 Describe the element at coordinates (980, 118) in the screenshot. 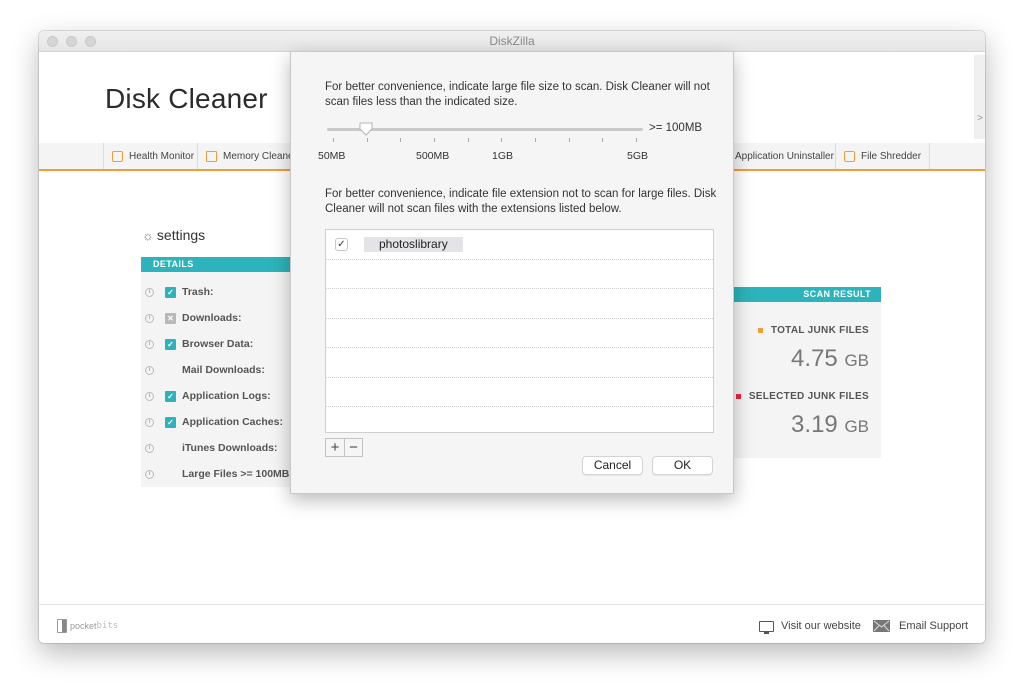

I see `chevron-right-icon: >` at that location.